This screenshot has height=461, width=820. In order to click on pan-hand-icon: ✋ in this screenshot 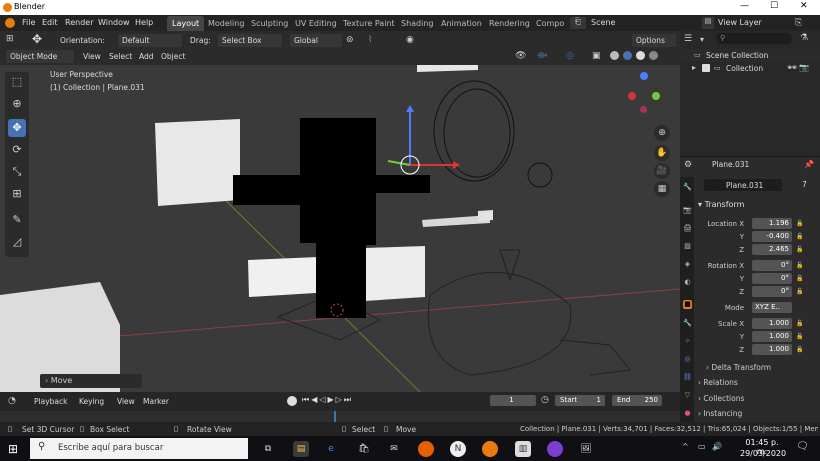, I will do `click(662, 153)`.